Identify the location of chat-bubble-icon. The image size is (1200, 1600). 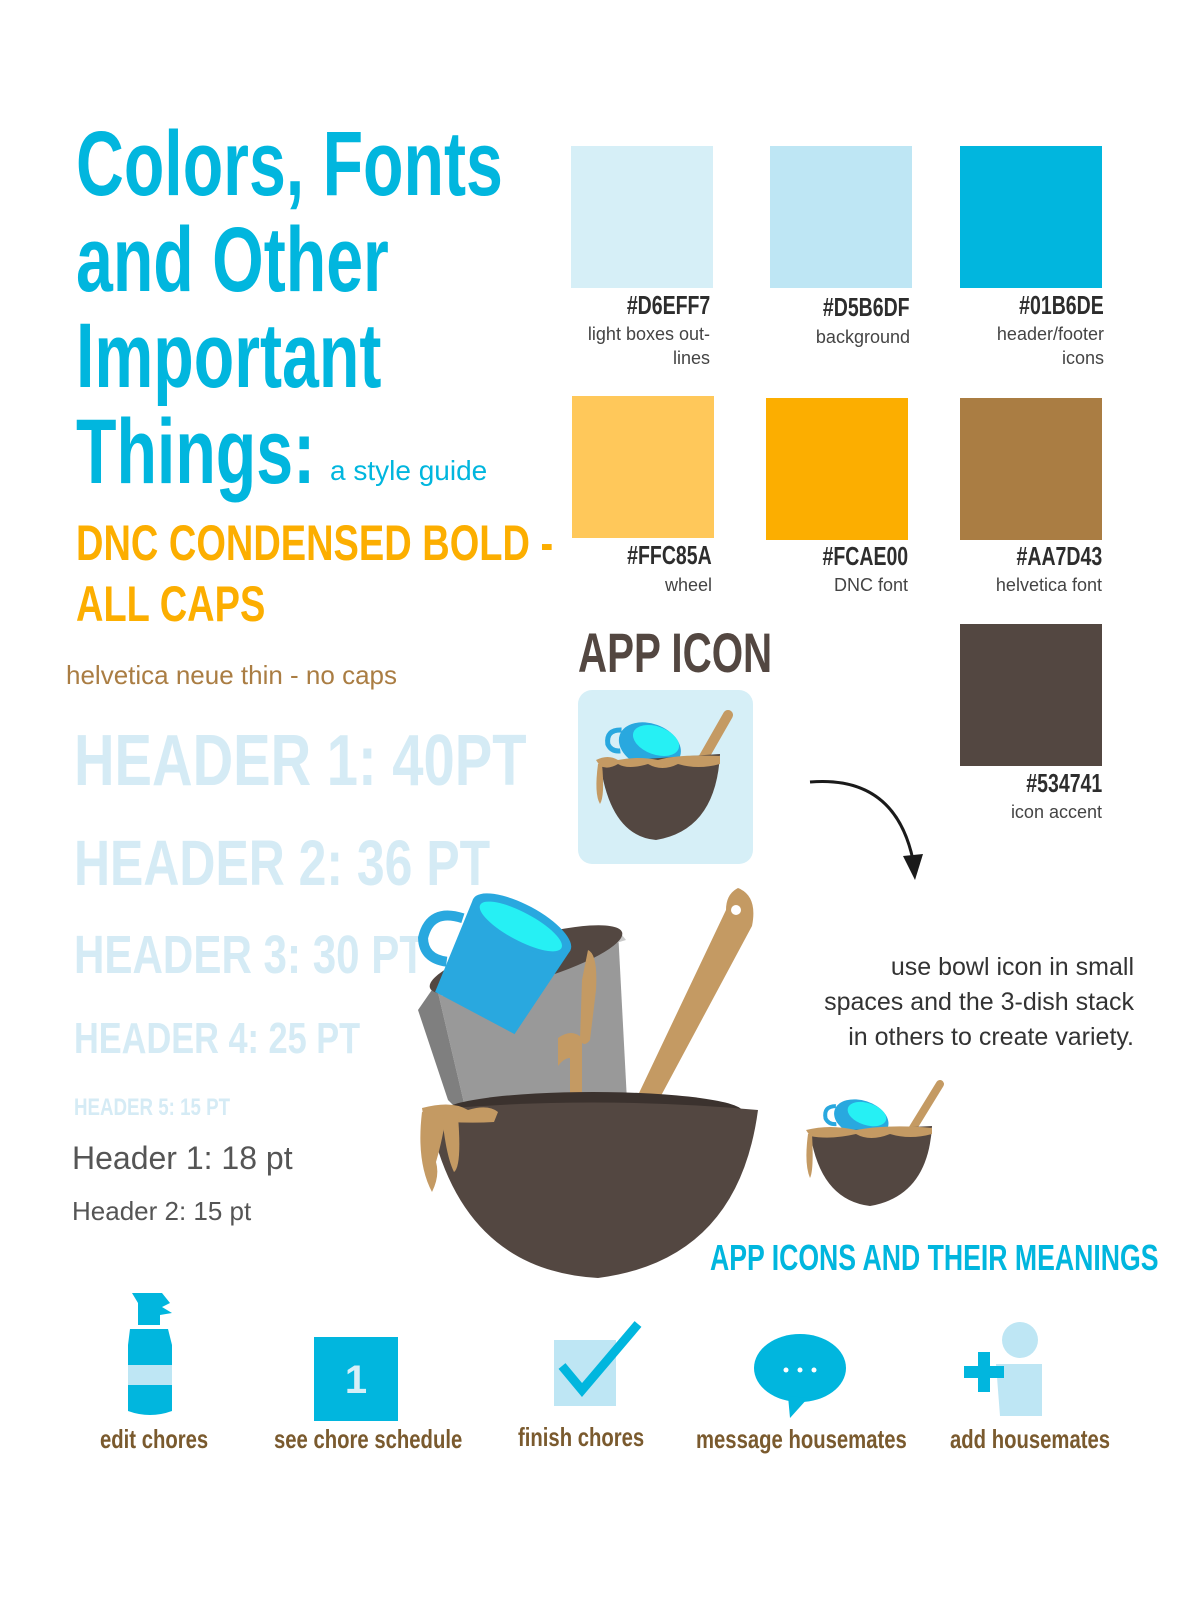
(800, 1376).